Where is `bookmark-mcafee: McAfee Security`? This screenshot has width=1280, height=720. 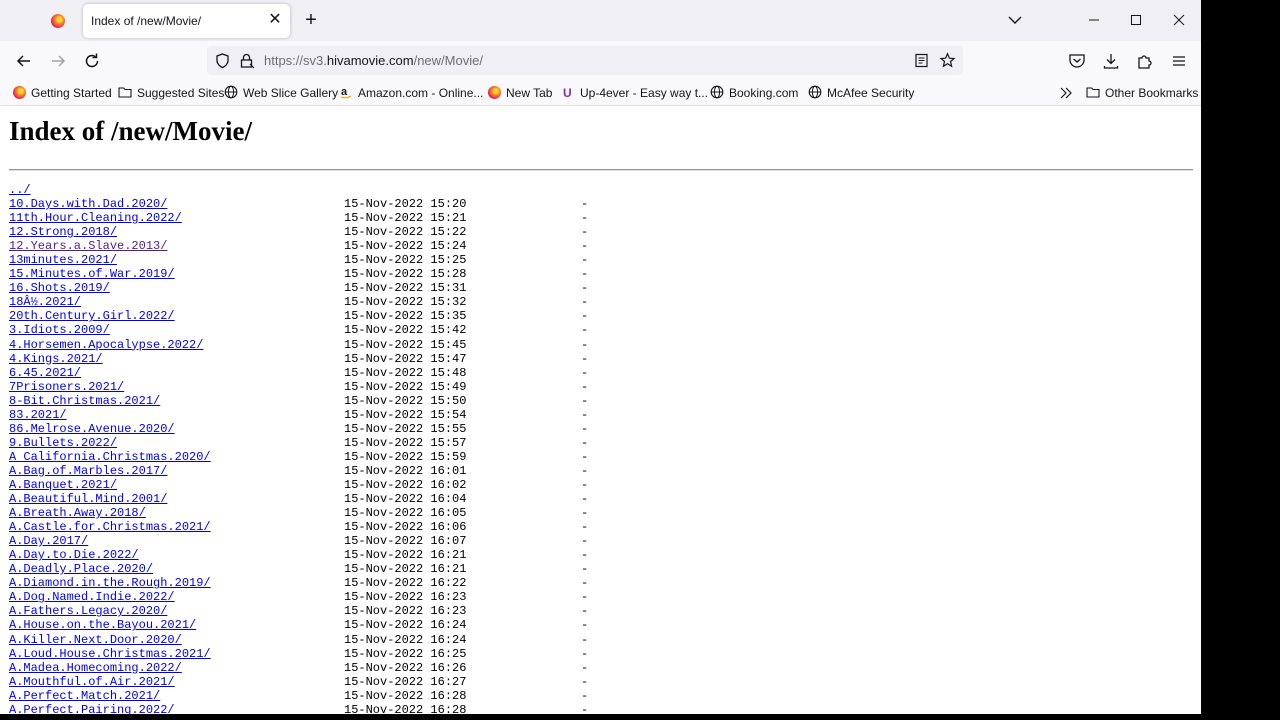
bookmark-mcafee: McAfee Security is located at coordinates (861, 93).